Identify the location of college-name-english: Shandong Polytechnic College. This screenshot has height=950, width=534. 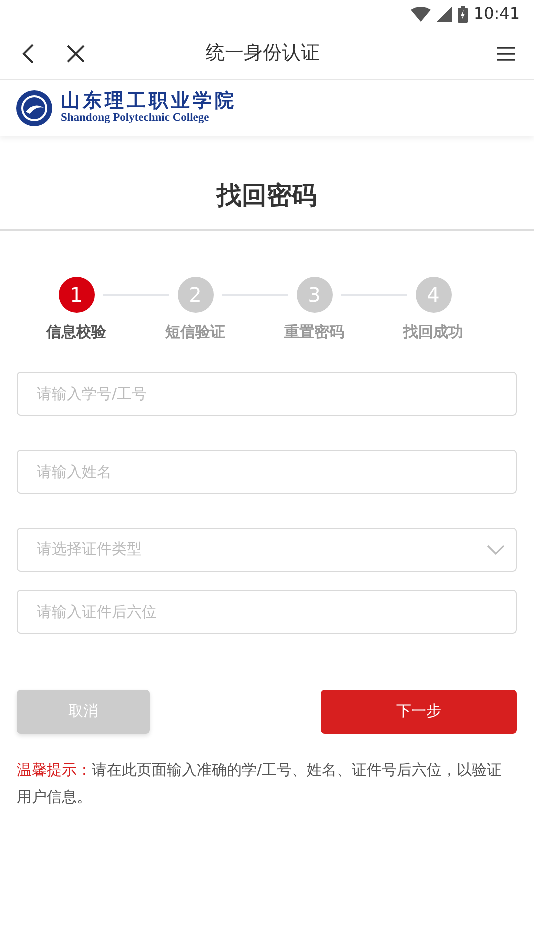
(135, 118).